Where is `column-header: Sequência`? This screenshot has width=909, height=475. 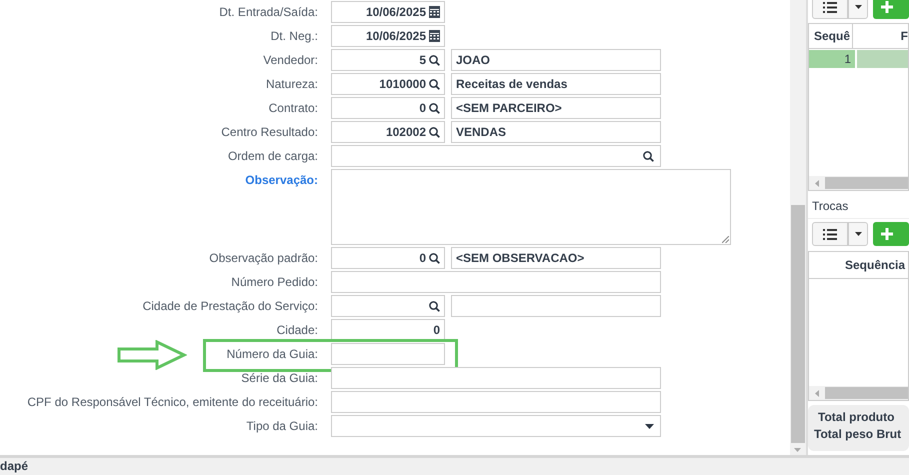
column-header: Sequência is located at coordinates (875, 265).